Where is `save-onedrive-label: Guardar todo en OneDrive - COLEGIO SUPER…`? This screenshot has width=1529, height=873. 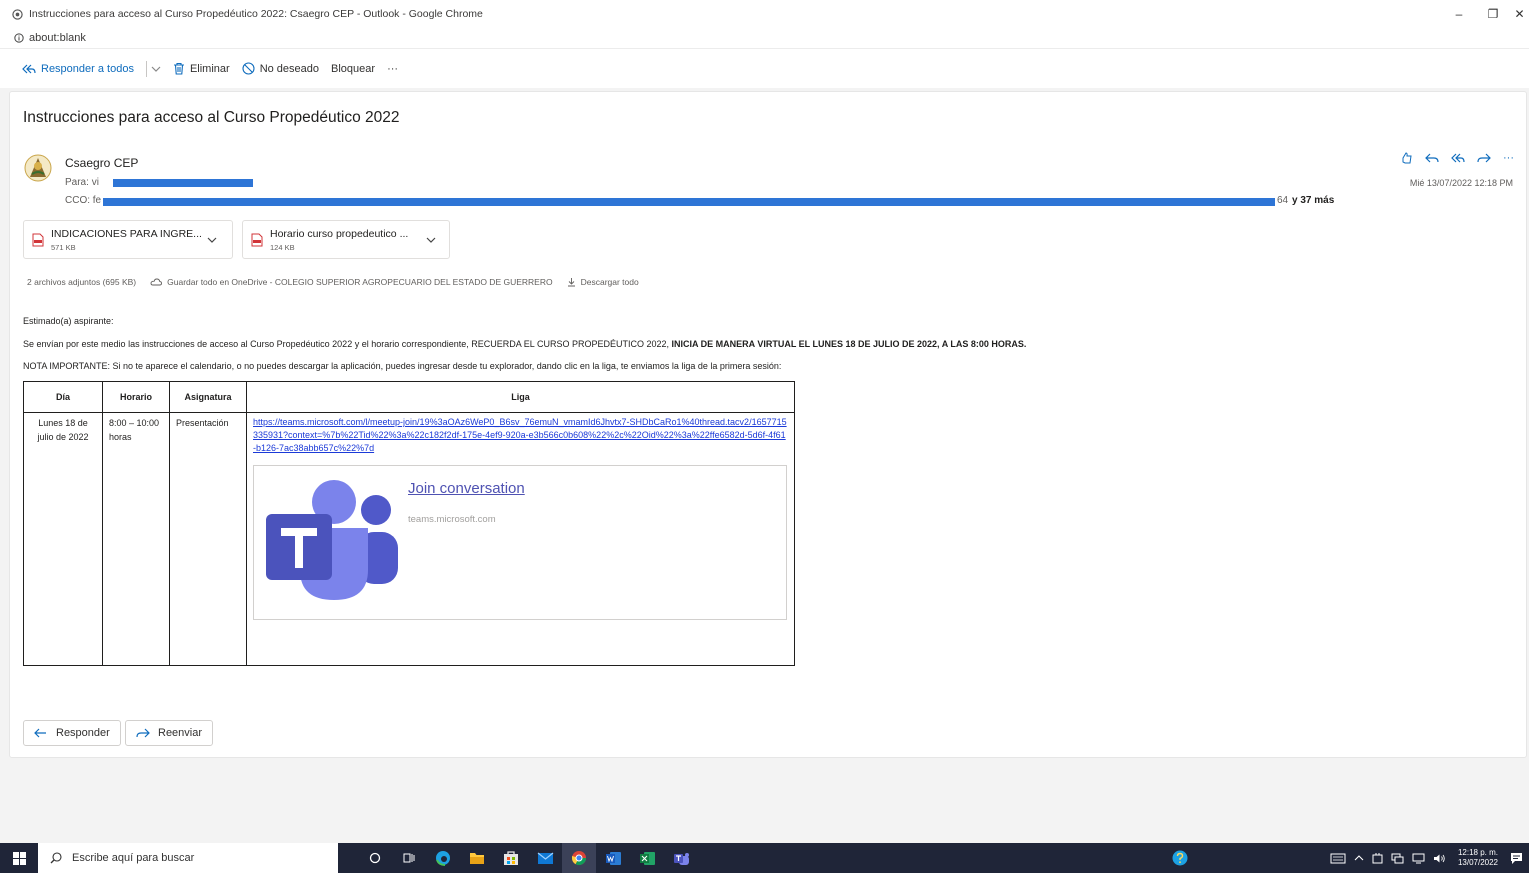 save-onedrive-label: Guardar todo en OneDrive - COLEGIO SUPER… is located at coordinates (360, 282).